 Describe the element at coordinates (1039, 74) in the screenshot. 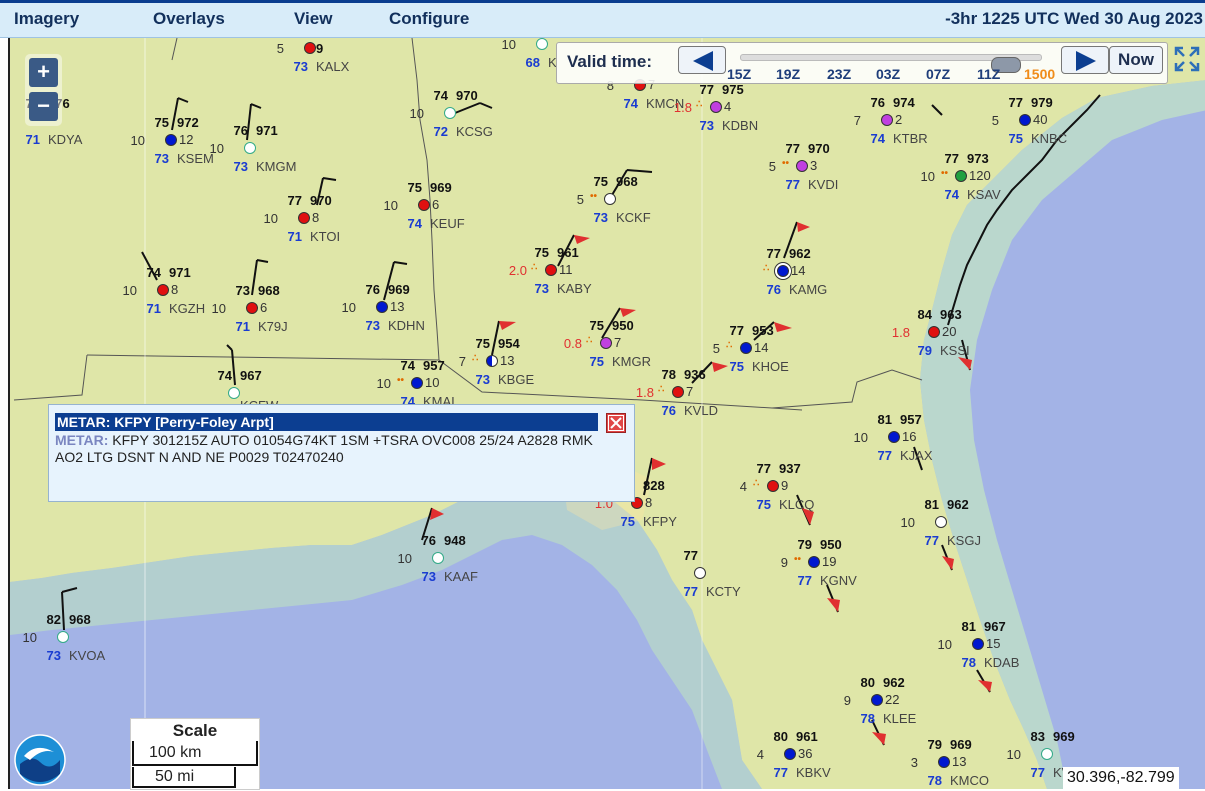

I see `time-tick-current: 1500` at that location.